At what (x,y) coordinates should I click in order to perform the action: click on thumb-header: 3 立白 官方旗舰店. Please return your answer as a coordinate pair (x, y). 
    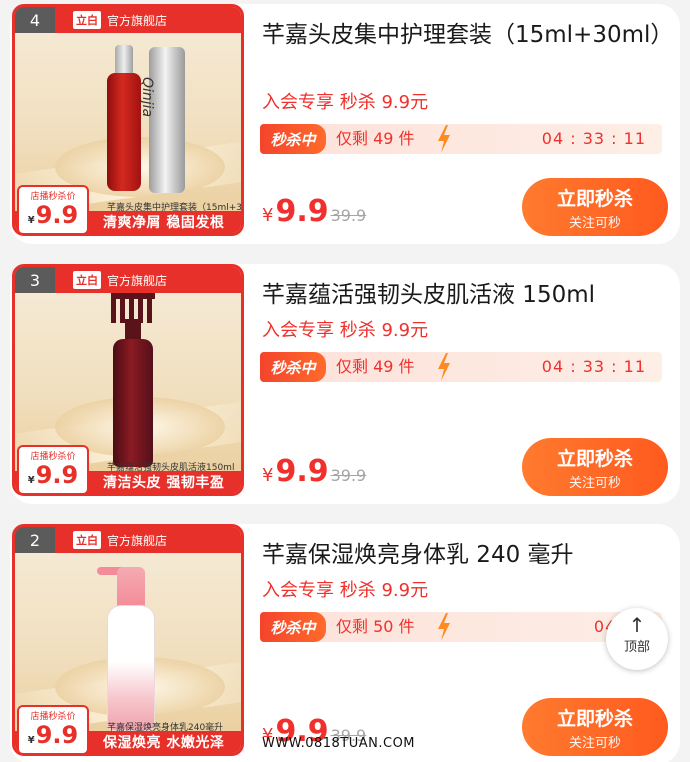
    Looking at the image, I should click on (128, 280).